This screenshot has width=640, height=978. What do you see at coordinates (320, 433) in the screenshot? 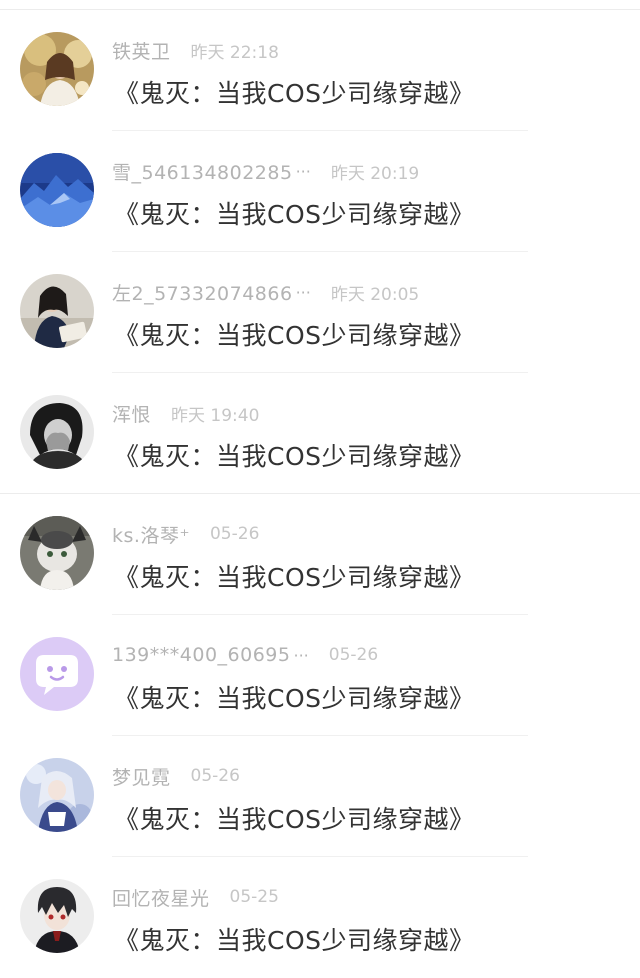
I see `list-item: 浑恨 昨天 19:40 《鬼灭：当我COS少司缘穿越》` at bounding box center [320, 433].